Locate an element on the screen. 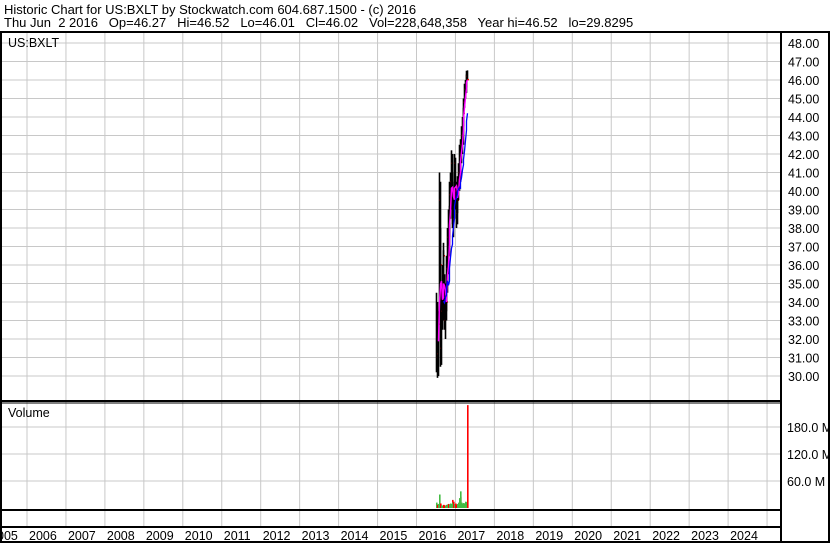 The width and height of the screenshot is (830, 543). volume-tick-label: 120.0 M is located at coordinates (808, 455).